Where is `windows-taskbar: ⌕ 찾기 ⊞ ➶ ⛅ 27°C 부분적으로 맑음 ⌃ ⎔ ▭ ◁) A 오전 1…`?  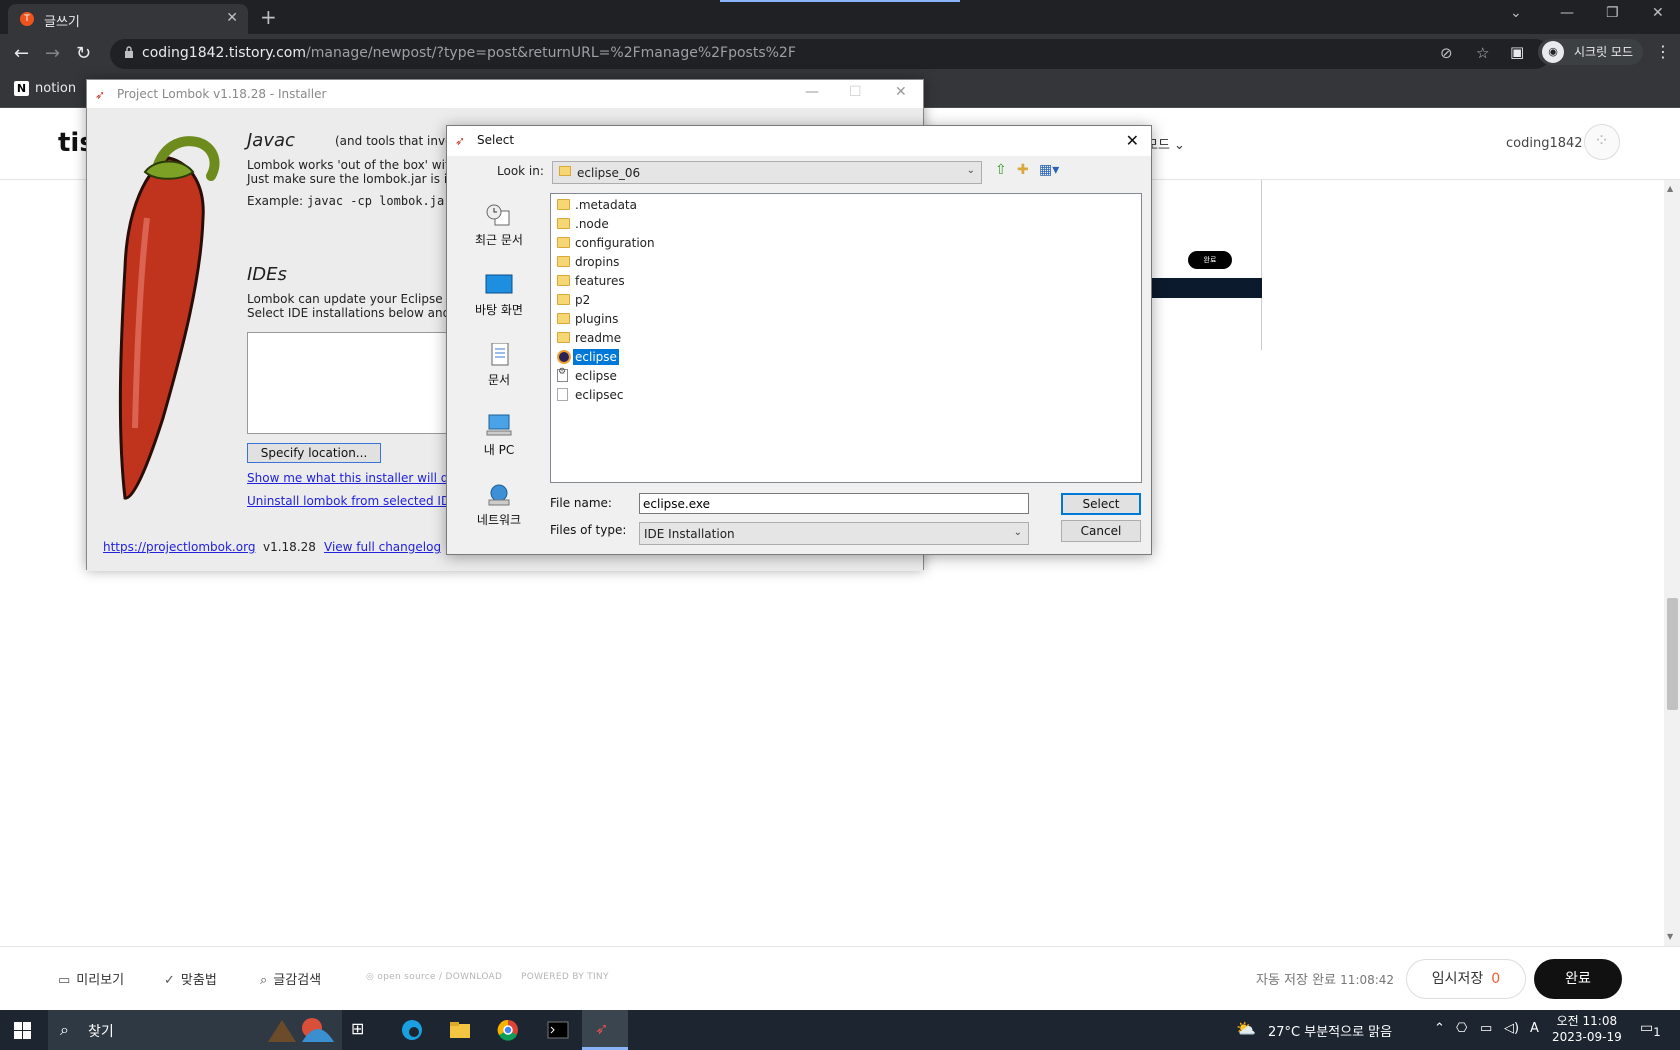
windows-taskbar: ⌕ 찾기 ⊞ ➶ ⛅ 27°C 부분적으로 맑음 ⌃ ⎔ ▭ ◁) A 오전 1… is located at coordinates (840, 1030).